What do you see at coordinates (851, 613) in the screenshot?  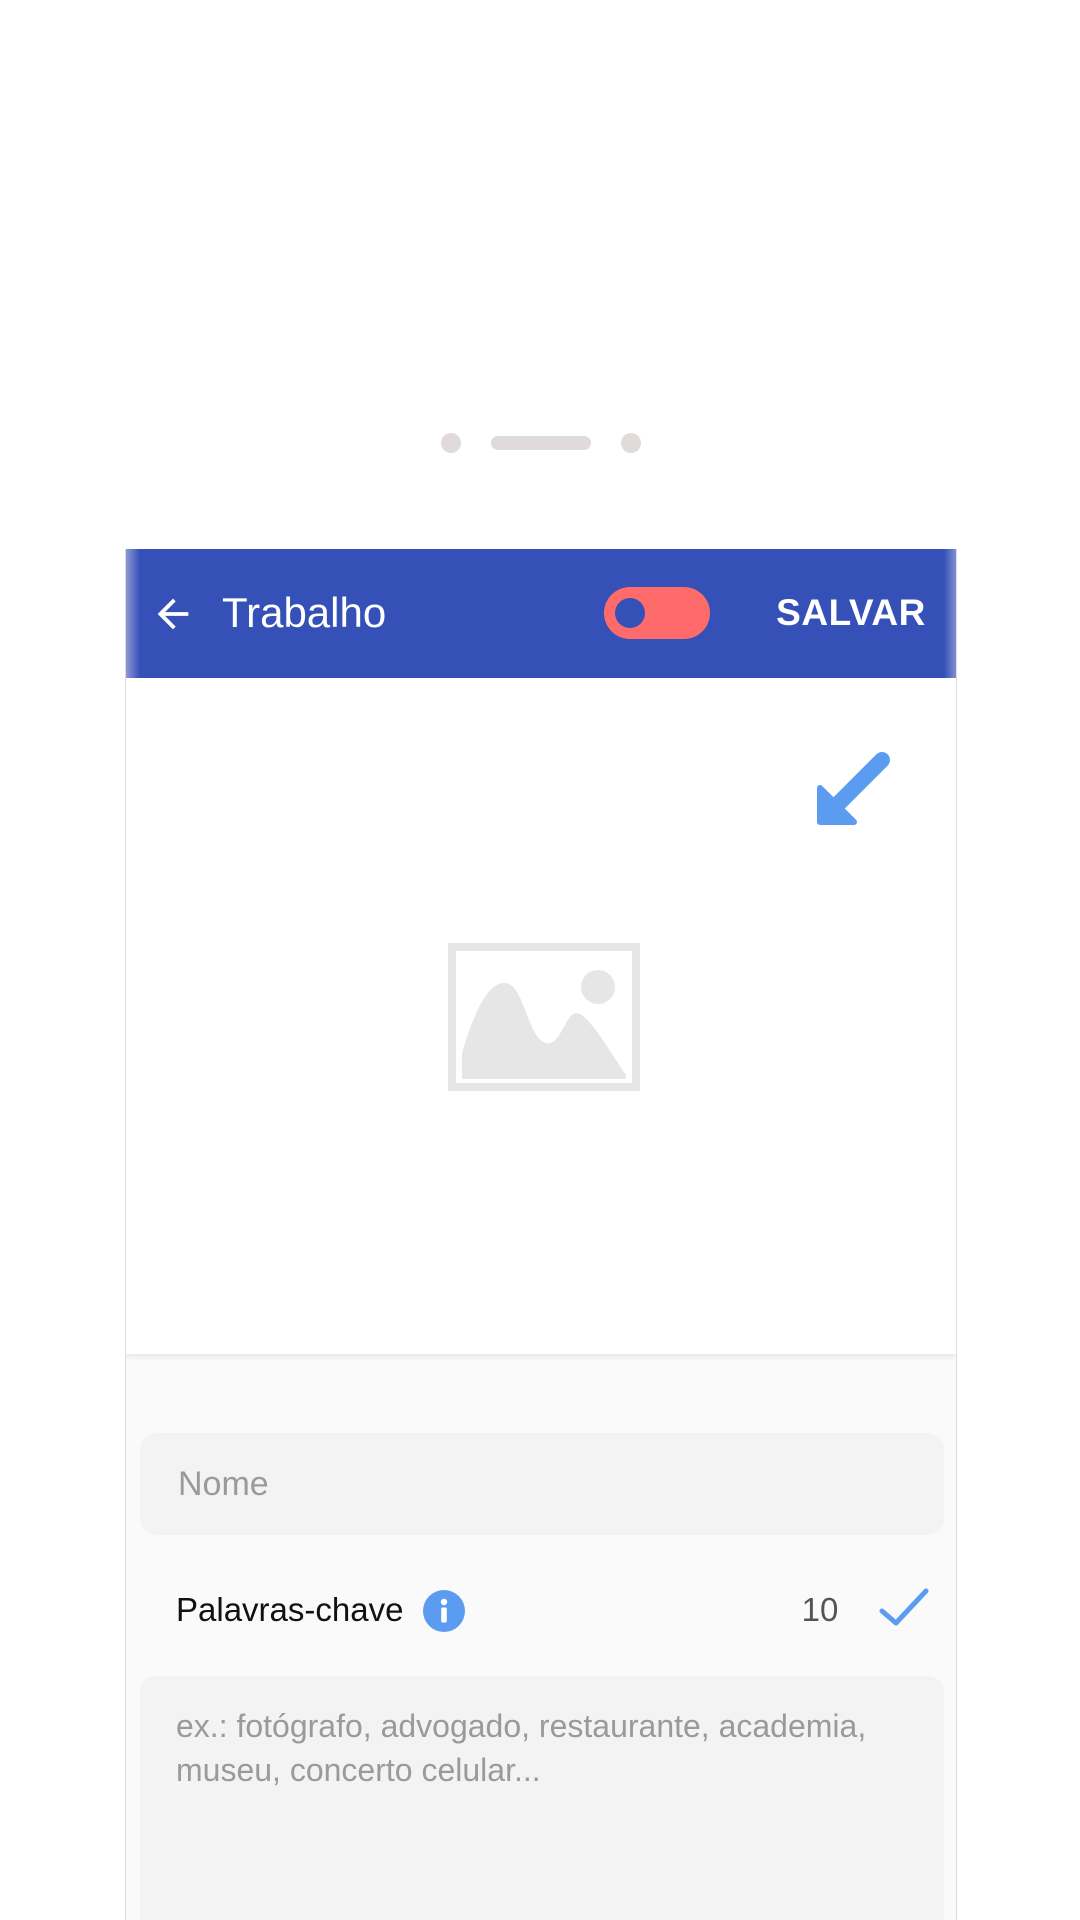 I see `save-button: SALVAR` at bounding box center [851, 613].